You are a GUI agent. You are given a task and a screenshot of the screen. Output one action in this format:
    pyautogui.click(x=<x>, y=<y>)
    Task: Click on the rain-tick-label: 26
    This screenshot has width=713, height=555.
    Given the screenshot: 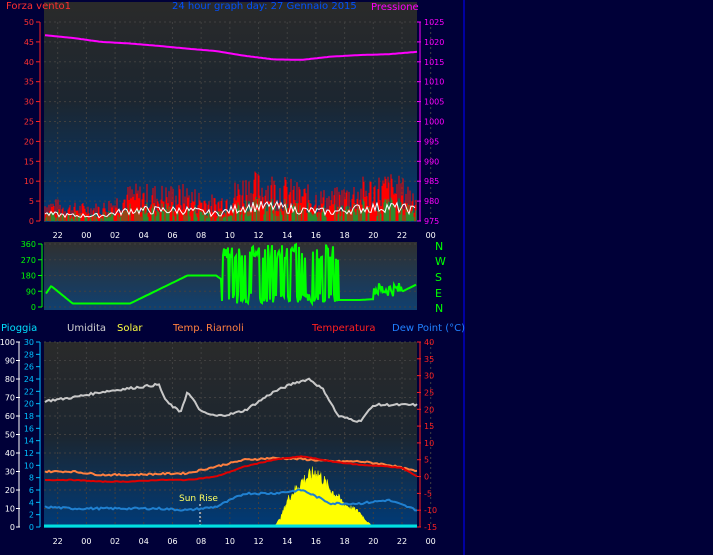 What is the action you would take?
    pyautogui.click(x=29, y=367)
    